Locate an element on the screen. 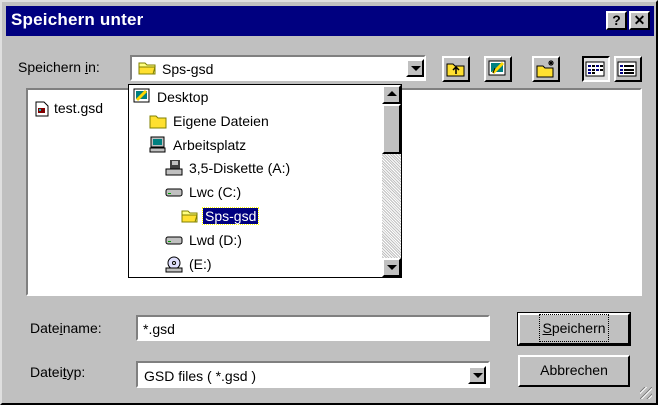 Image resolution: width=658 pixels, height=405 pixels. scrollbar-thumb is located at coordinates (391, 129).